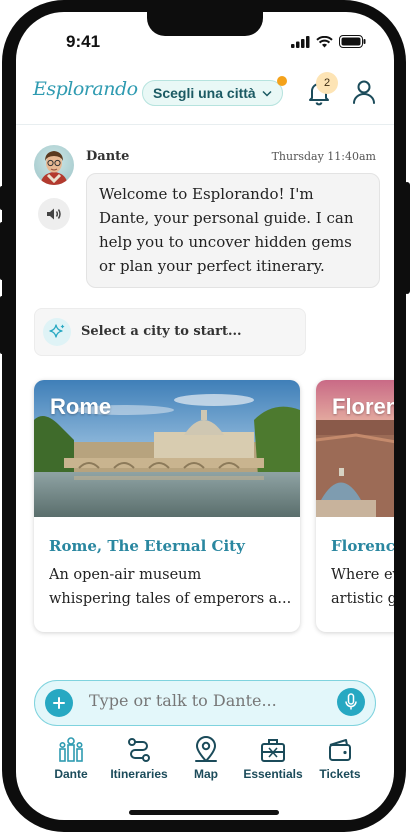  Describe the element at coordinates (139, 750) in the screenshot. I see `route-icon` at that location.